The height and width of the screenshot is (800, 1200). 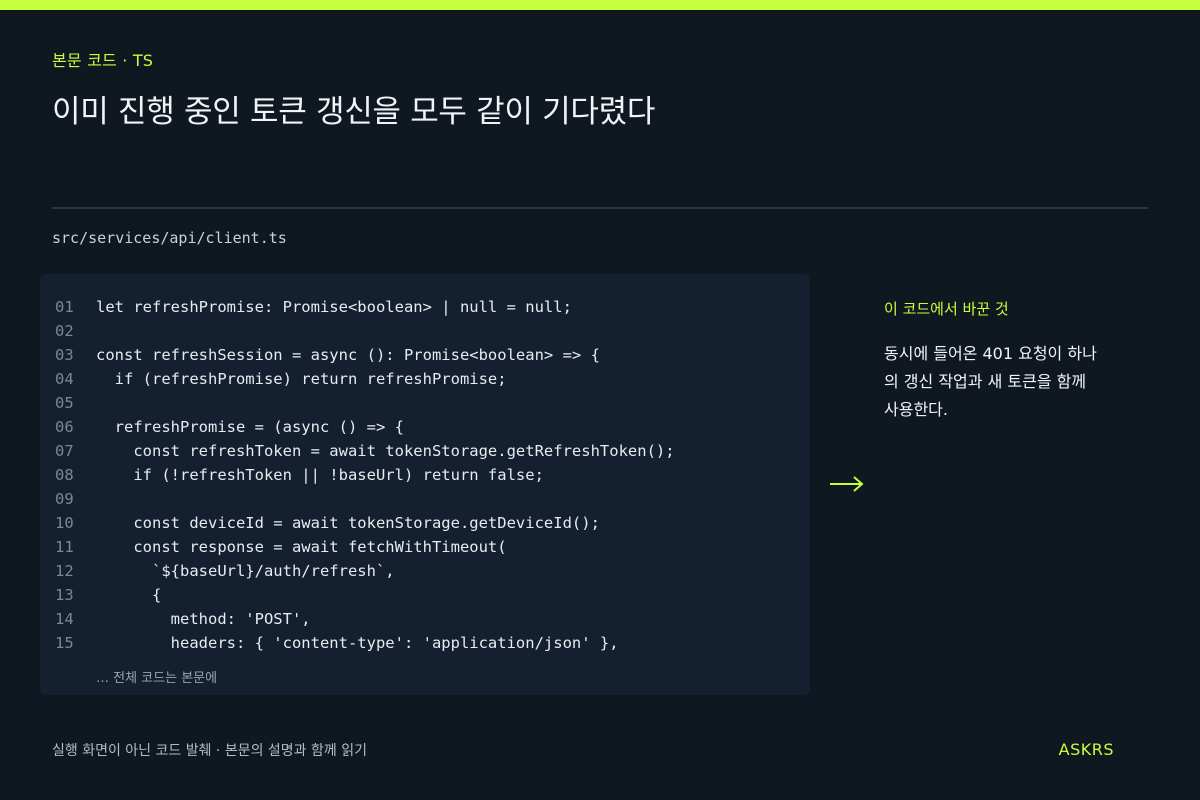 I want to click on code-line: 09, so click(x=425, y=499).